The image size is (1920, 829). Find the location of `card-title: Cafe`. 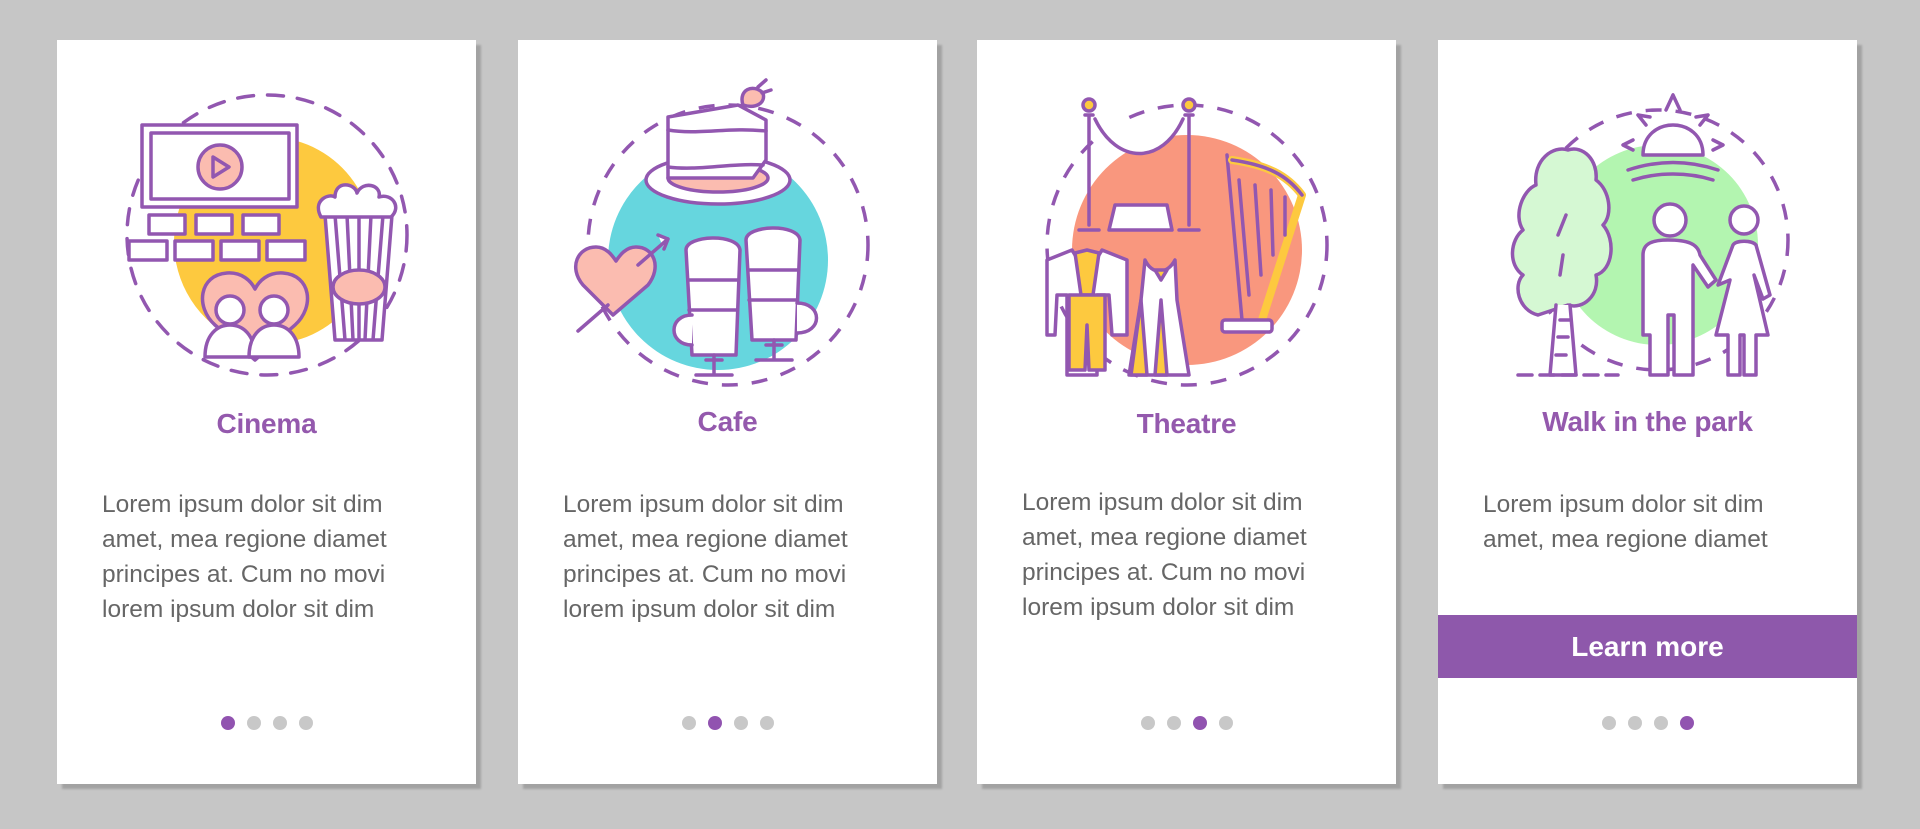

card-title: Cafe is located at coordinates (727, 421).